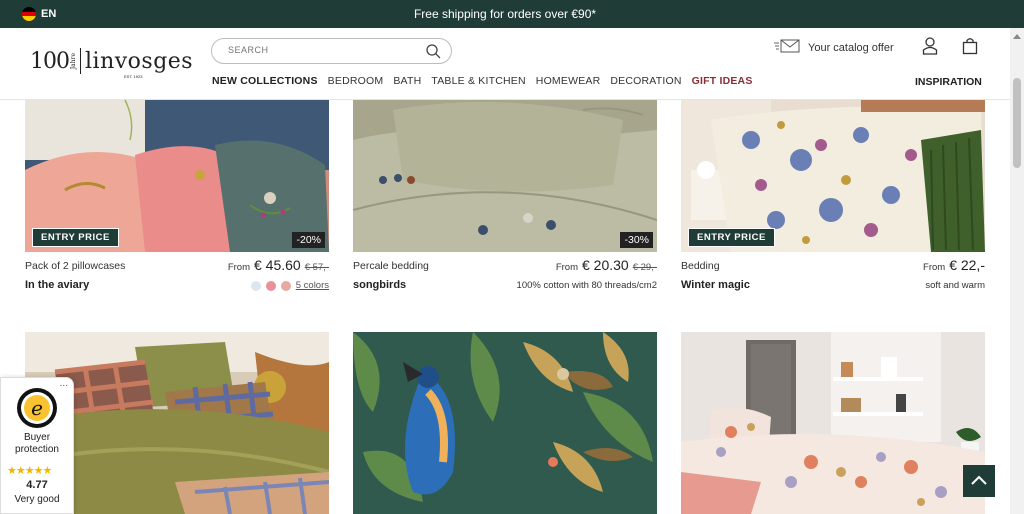 The height and width of the screenshot is (514, 1024). I want to click on trusted-shops-seal-icon: e, so click(37, 410).